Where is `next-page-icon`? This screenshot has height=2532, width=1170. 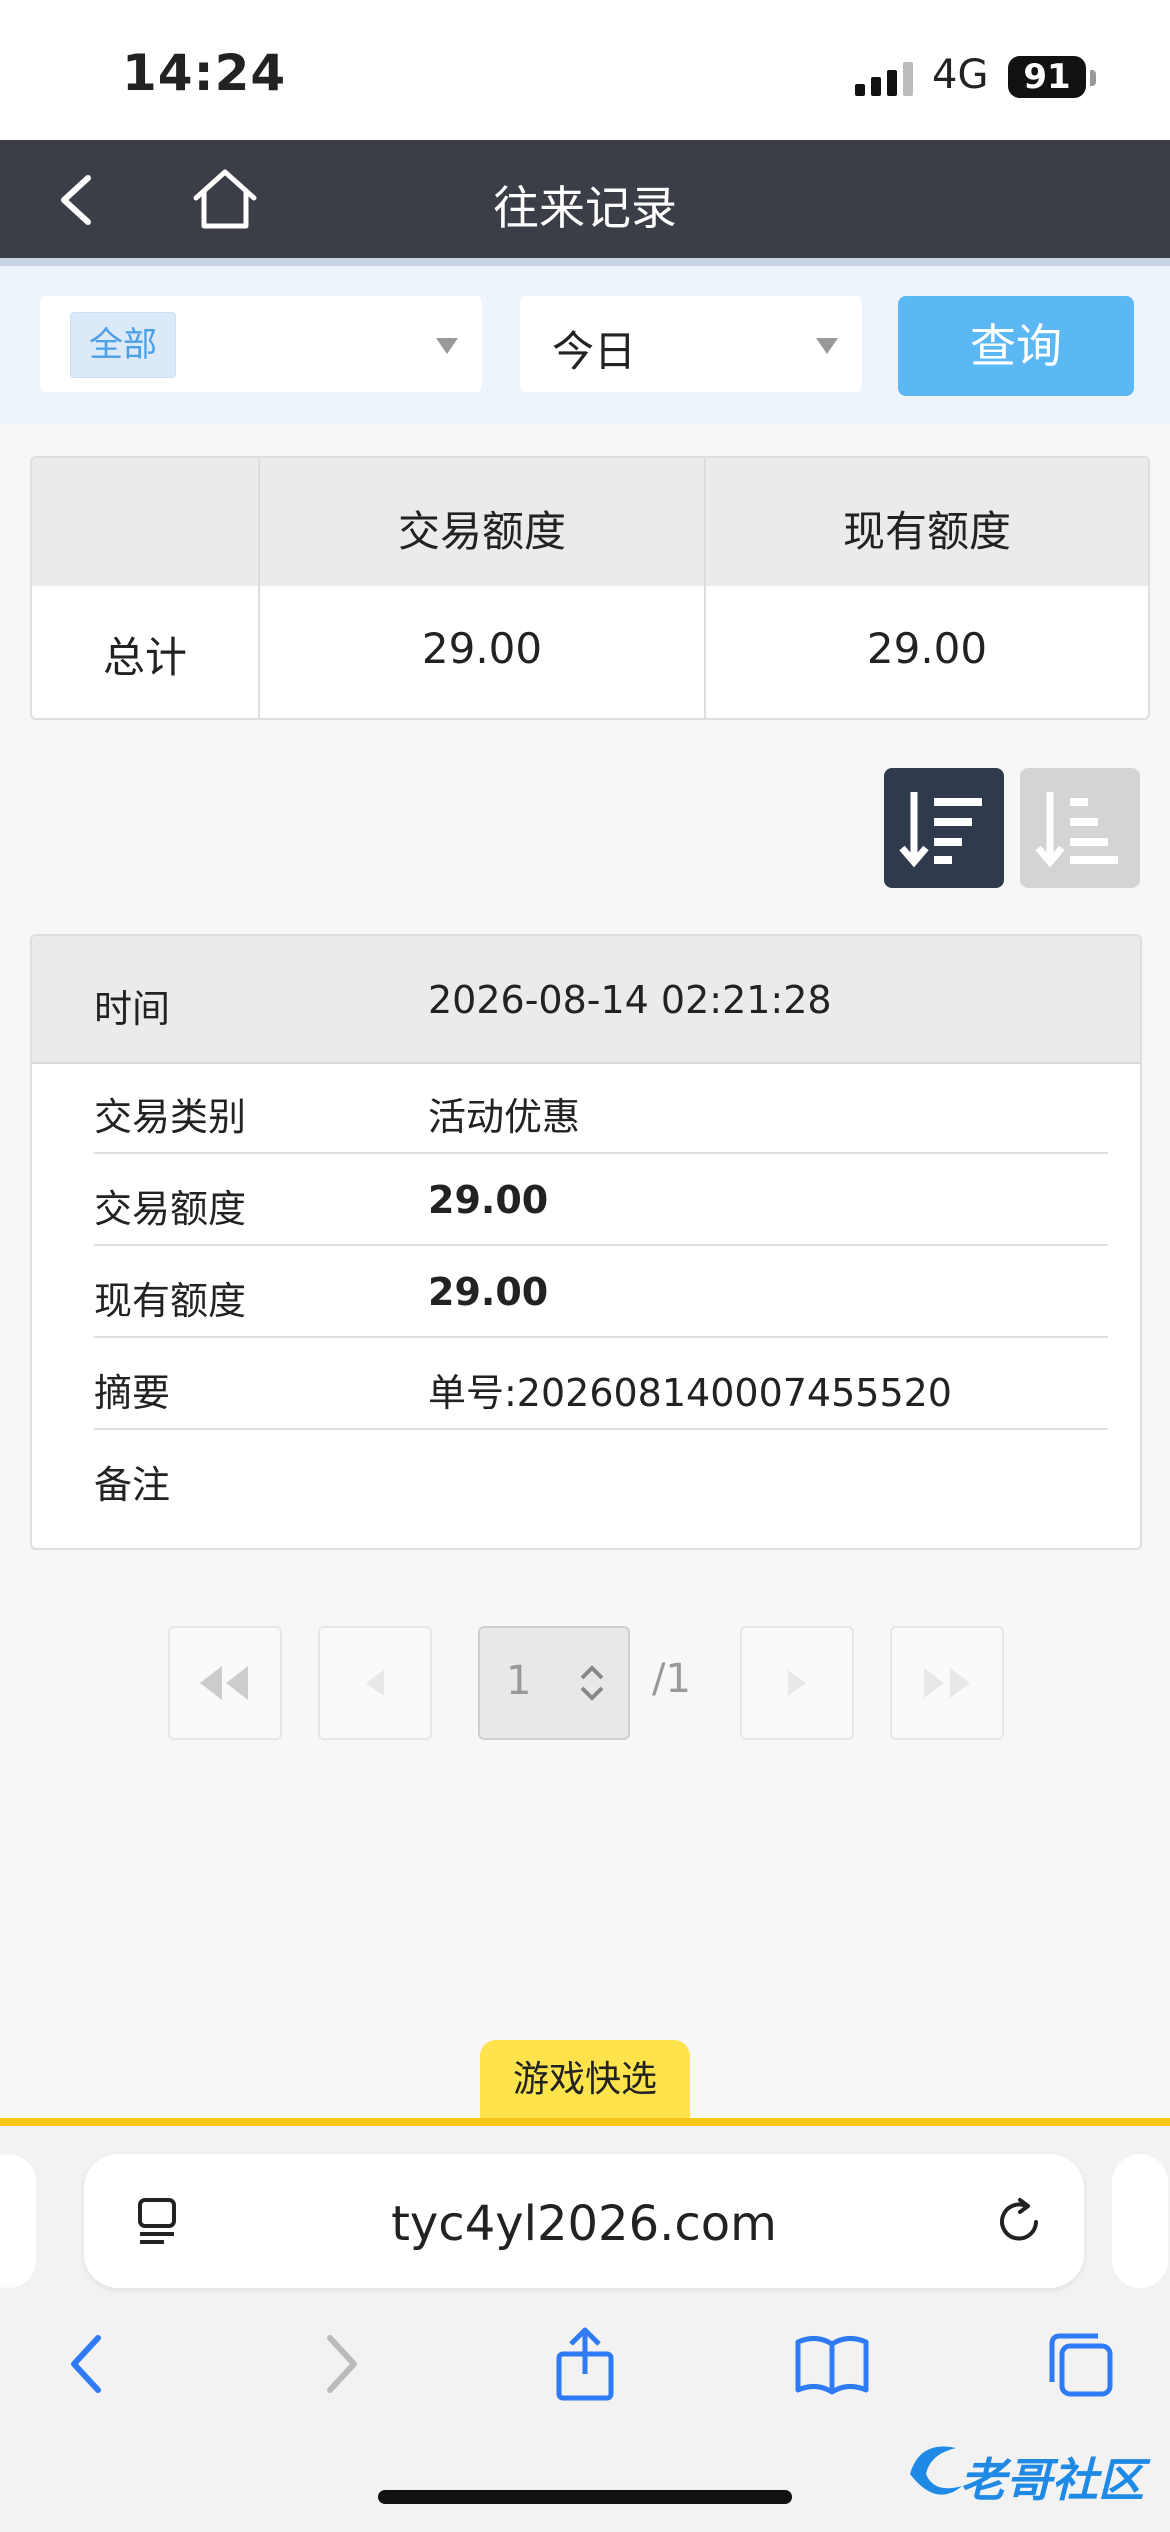
next-page-icon is located at coordinates (797, 1683).